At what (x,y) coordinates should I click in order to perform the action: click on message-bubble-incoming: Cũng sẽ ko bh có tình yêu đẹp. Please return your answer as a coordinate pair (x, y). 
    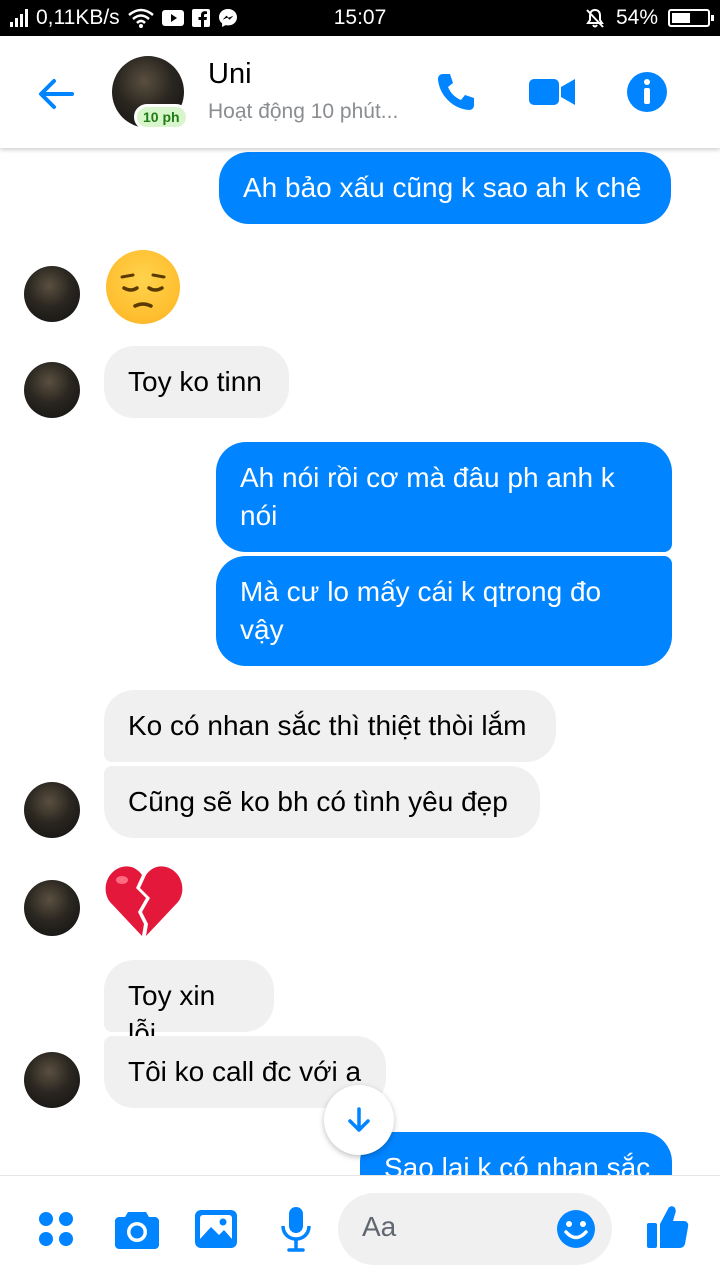
    Looking at the image, I should click on (322, 802).